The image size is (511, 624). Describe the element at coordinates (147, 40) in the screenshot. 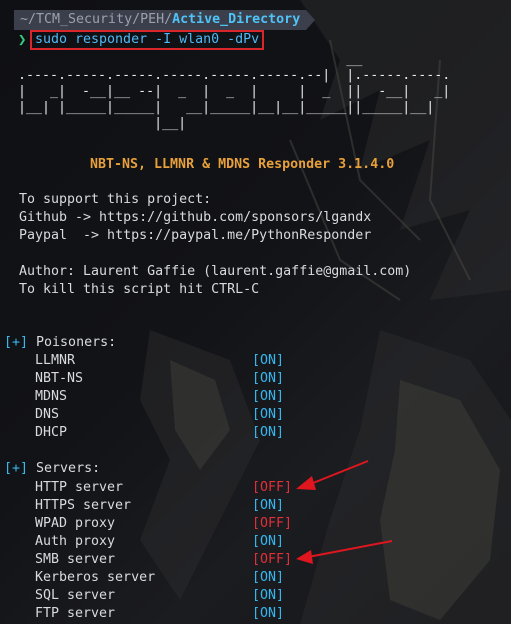

I see `command-input: sudo responder -I wlan0 -dPv` at that location.